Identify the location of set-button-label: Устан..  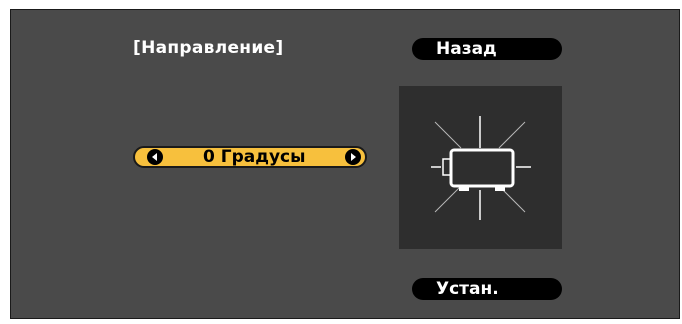
(467, 289).